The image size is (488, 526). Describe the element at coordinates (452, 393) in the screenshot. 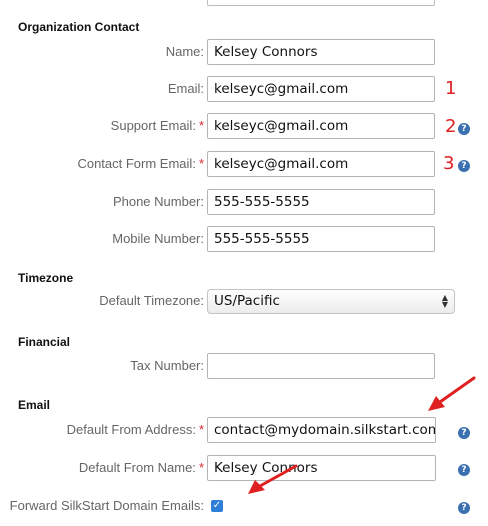

I see `arrow-to-from-address` at that location.